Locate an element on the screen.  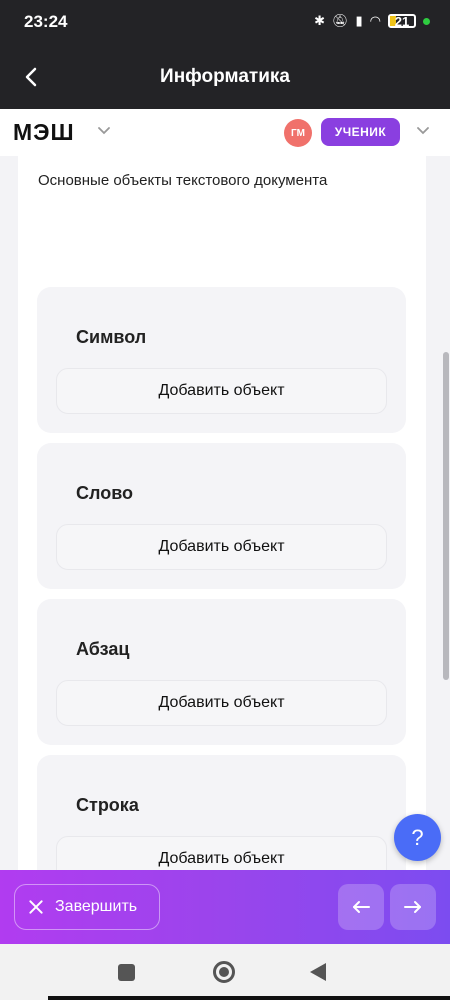
battery-icon: 21 is located at coordinates (402, 21).